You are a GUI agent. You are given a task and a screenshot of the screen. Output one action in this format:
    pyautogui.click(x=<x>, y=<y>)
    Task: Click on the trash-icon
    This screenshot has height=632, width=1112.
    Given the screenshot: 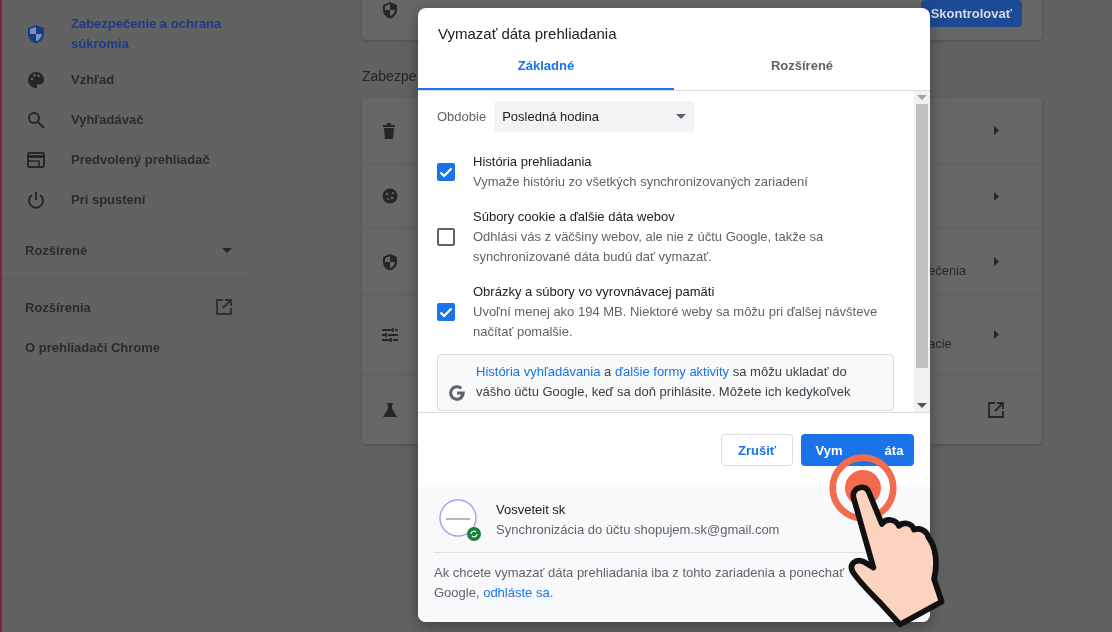 What is the action you would take?
    pyautogui.click(x=389, y=130)
    